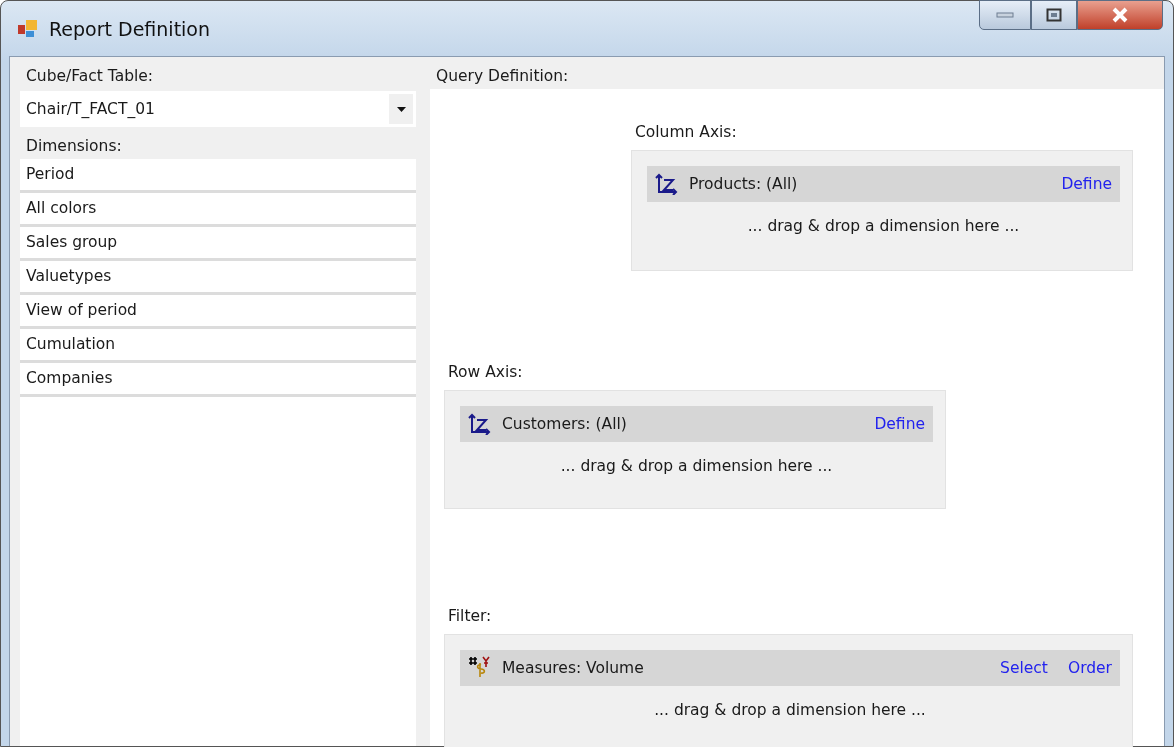 The width and height of the screenshot is (1174, 747). I want to click on maximize-button, so click(1054, 15).